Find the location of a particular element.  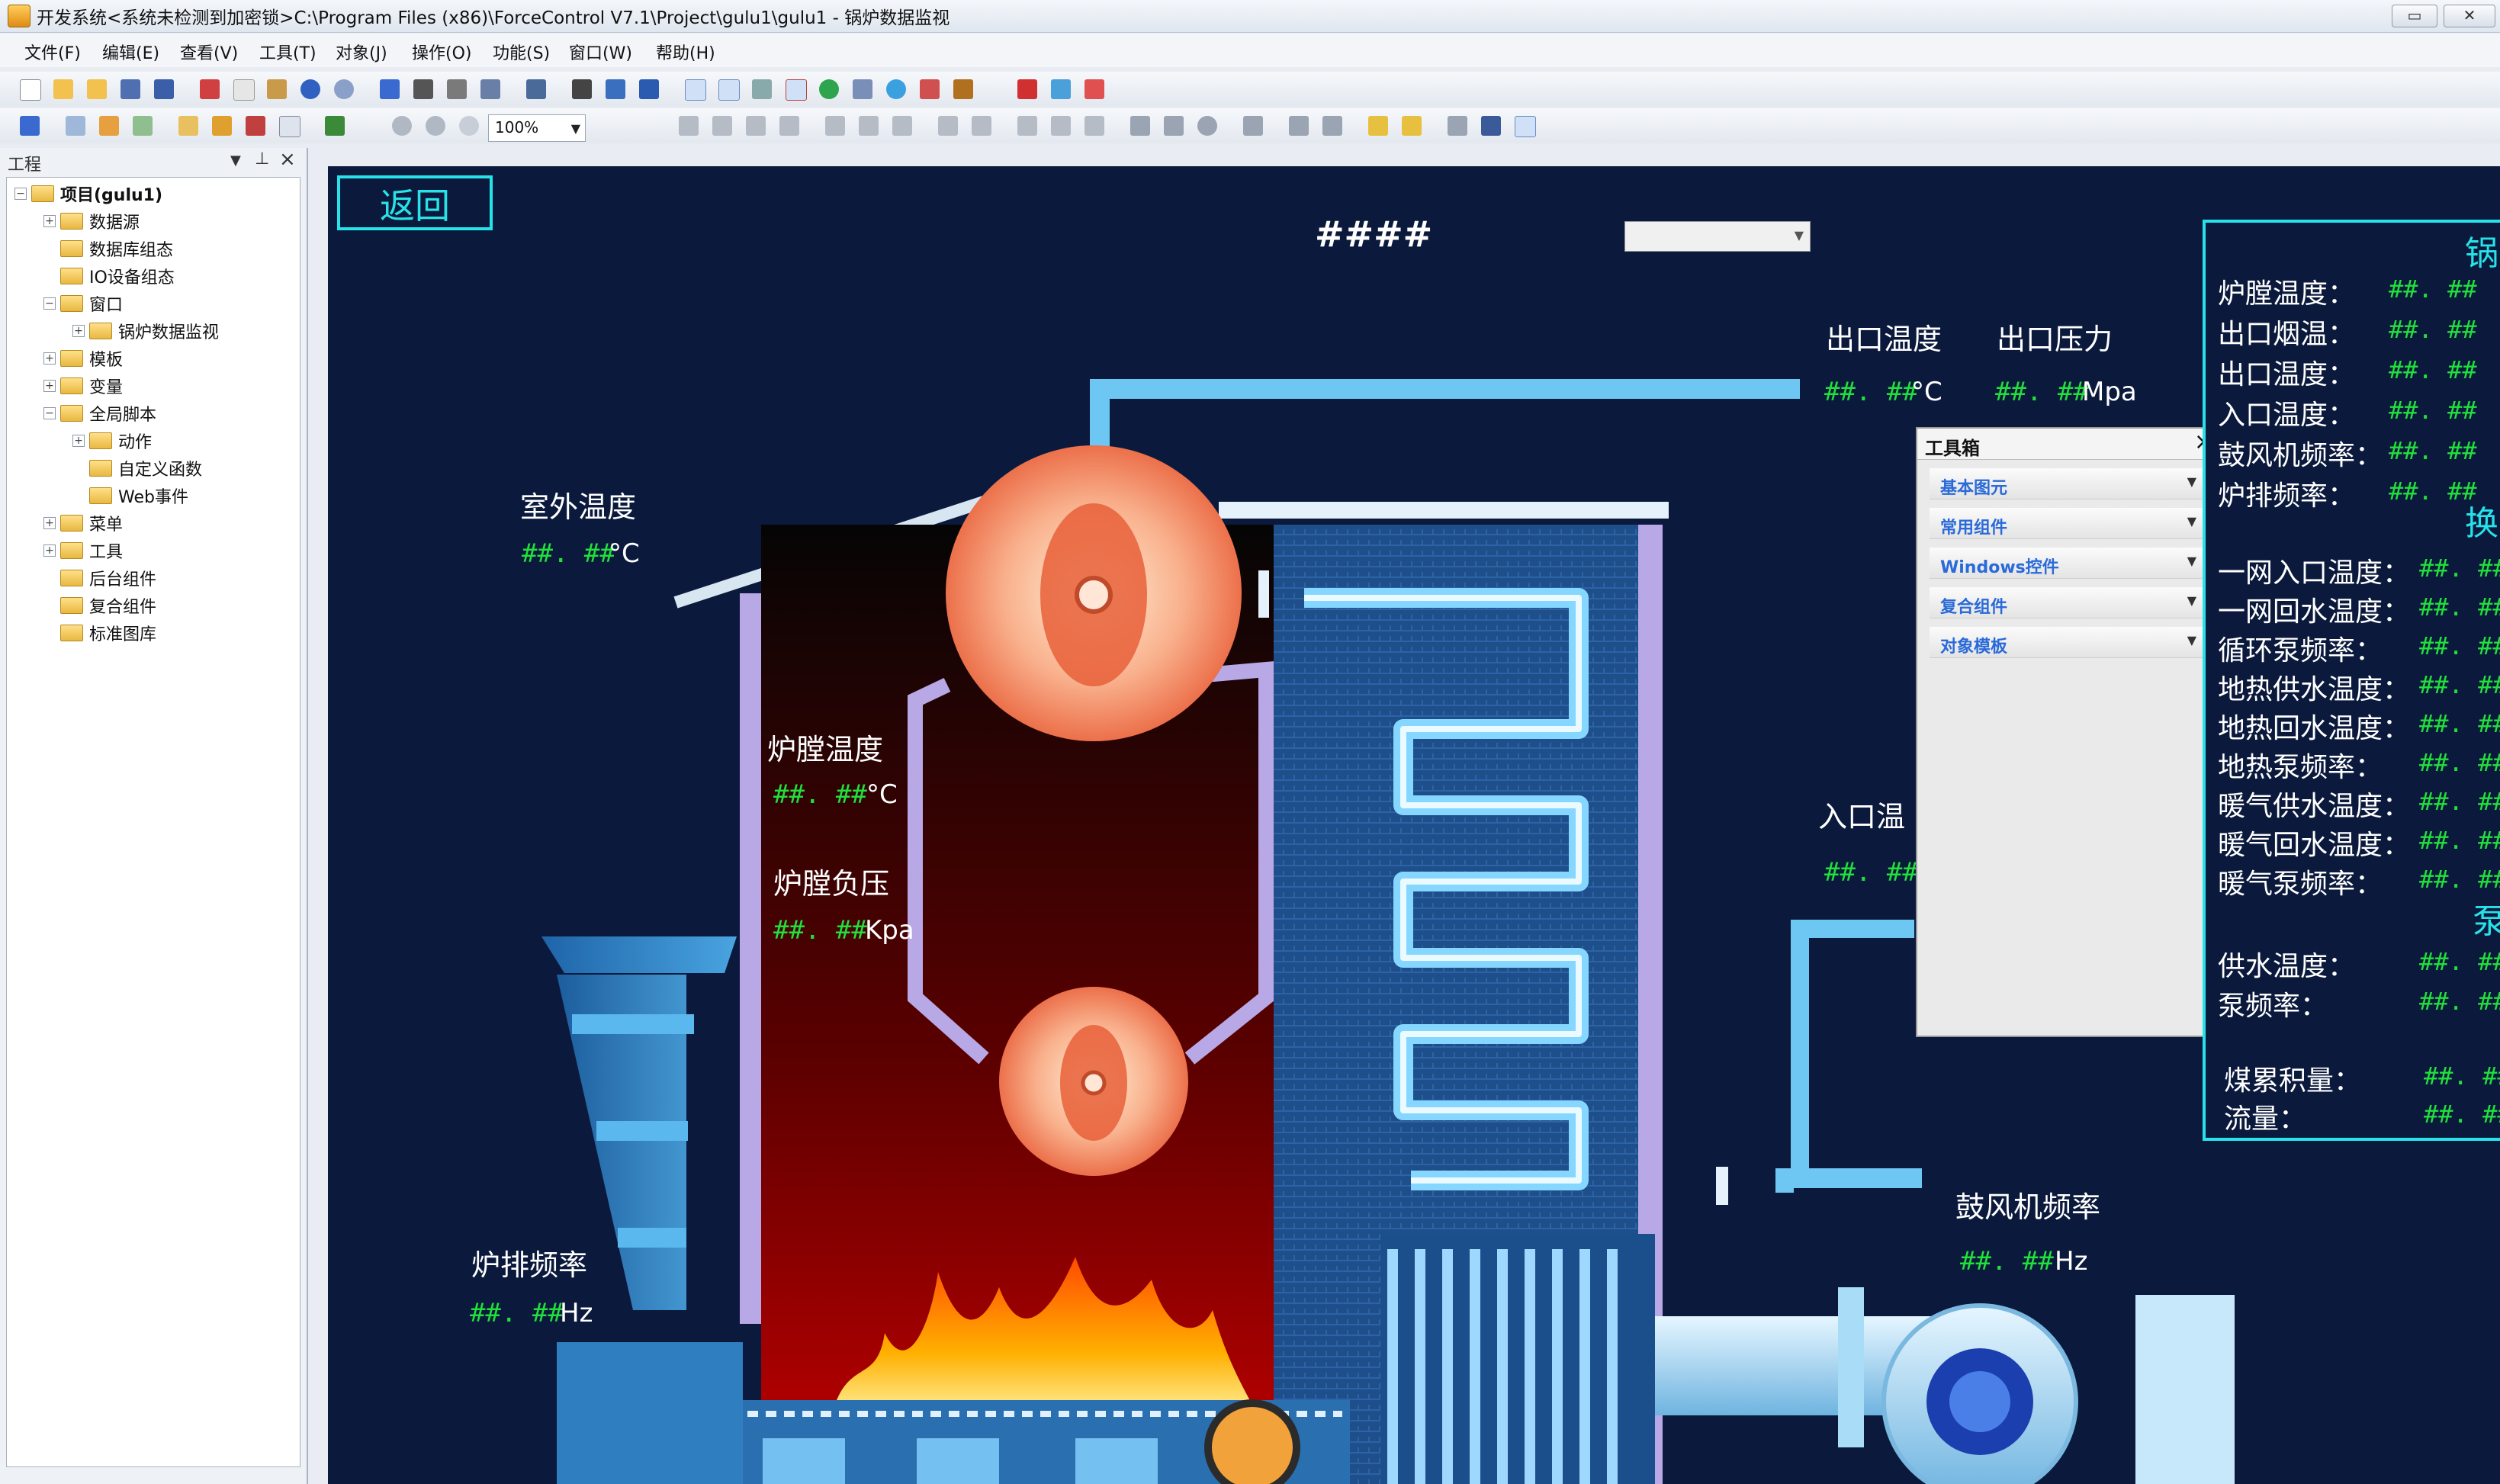

tree-item: Web事件 is located at coordinates (130, 496).